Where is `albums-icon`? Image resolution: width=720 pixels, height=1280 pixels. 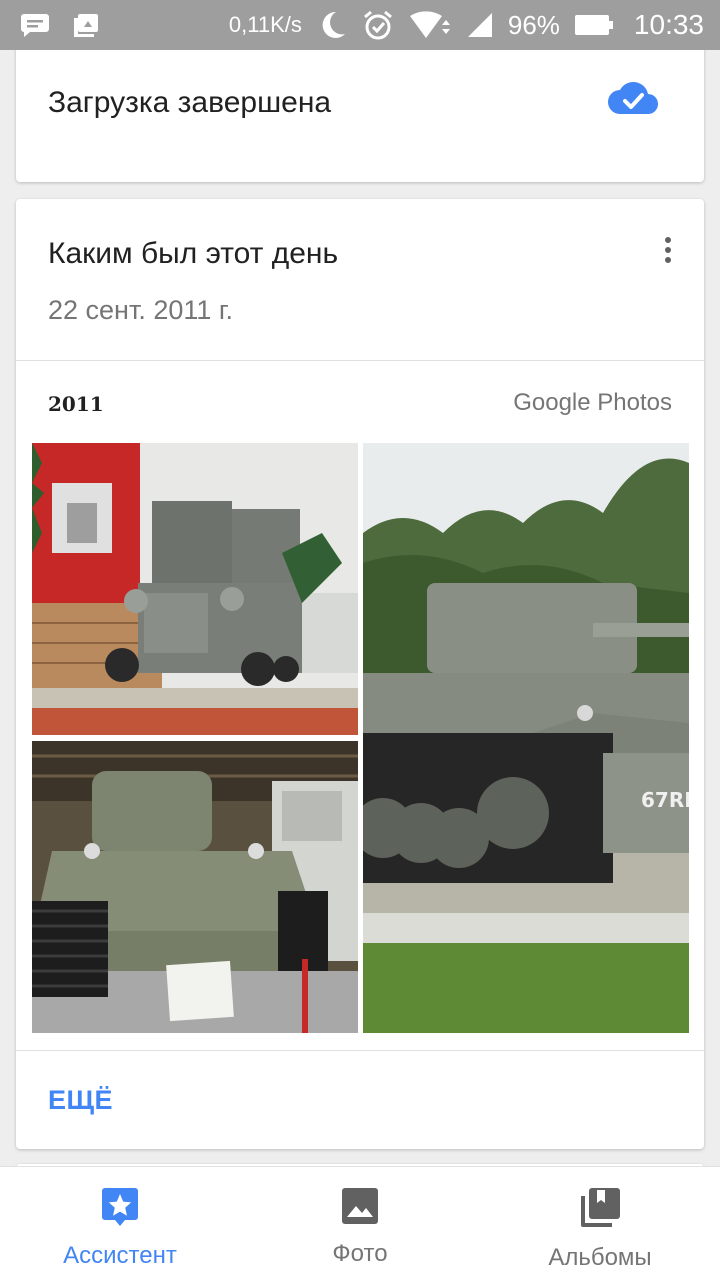 albums-icon is located at coordinates (600, 1210).